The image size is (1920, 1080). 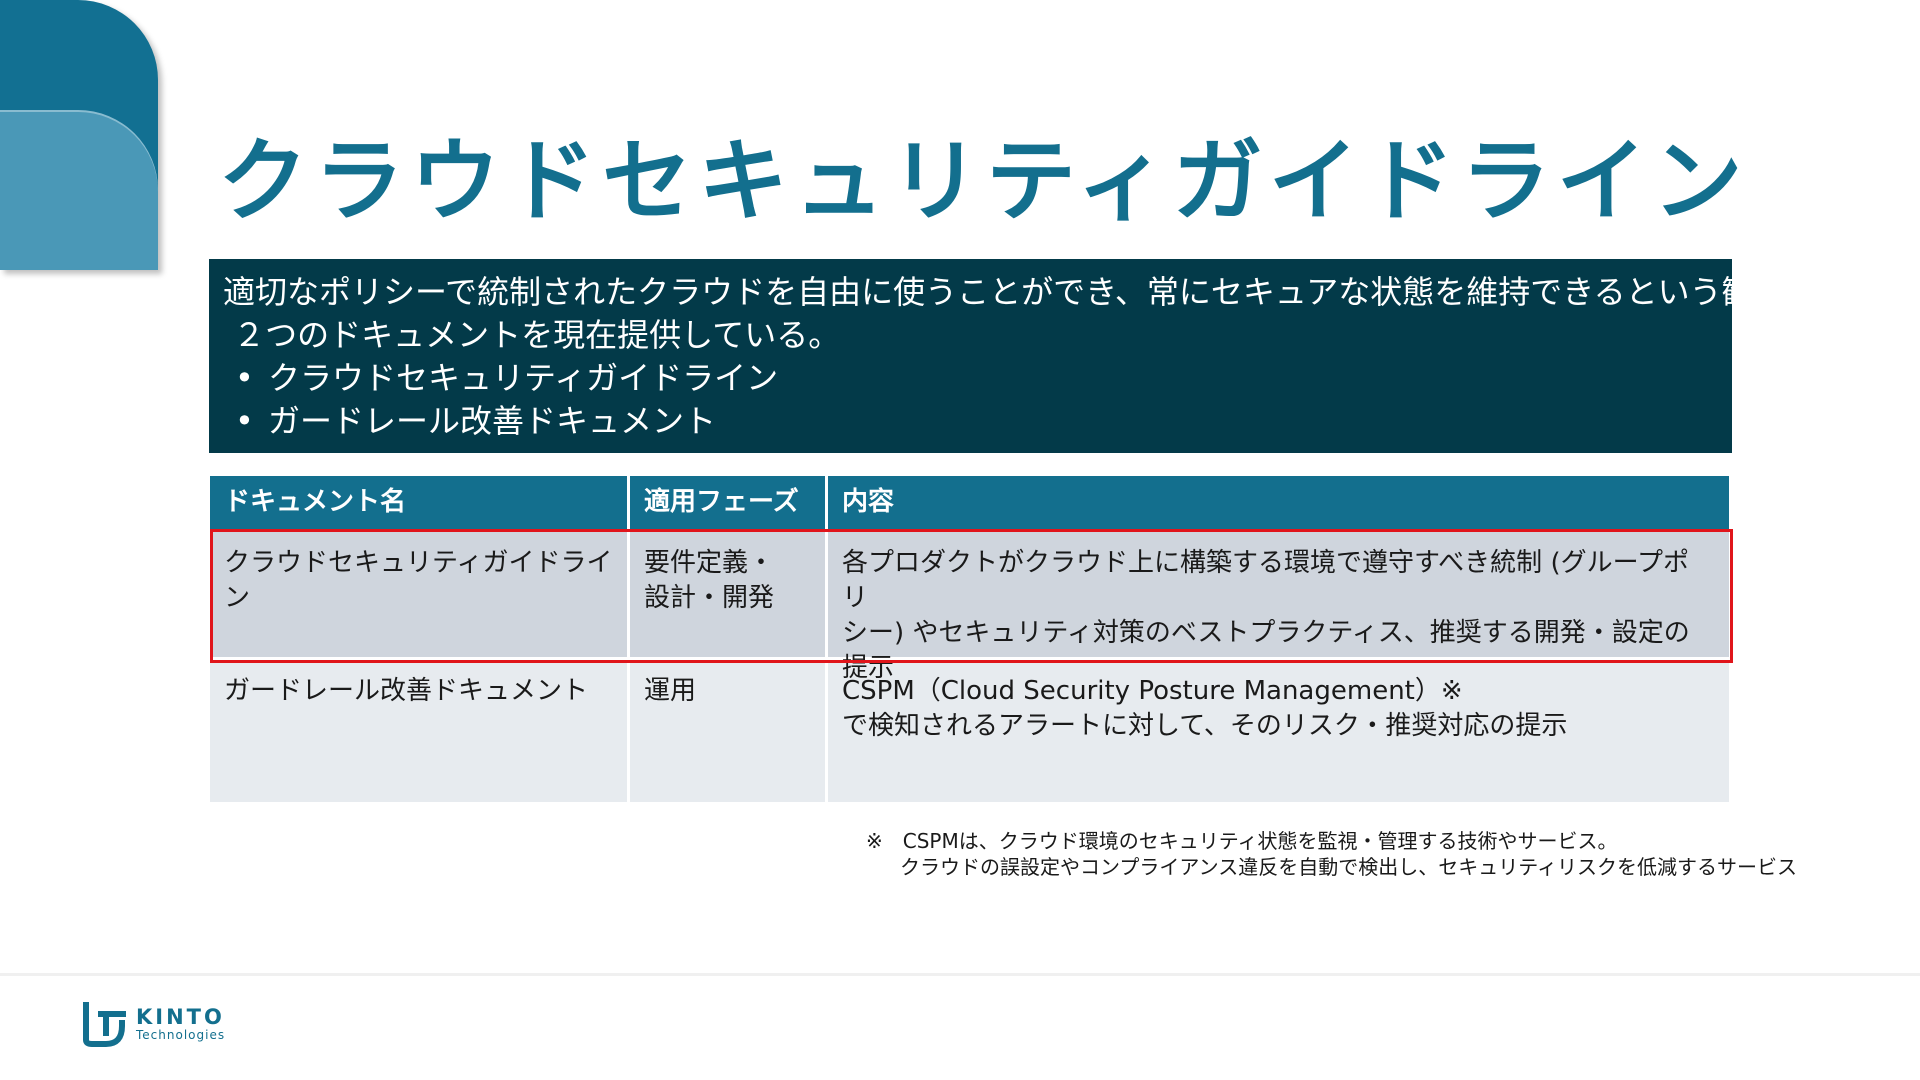 I want to click on cell-phase: 運用, so click(x=729, y=731).